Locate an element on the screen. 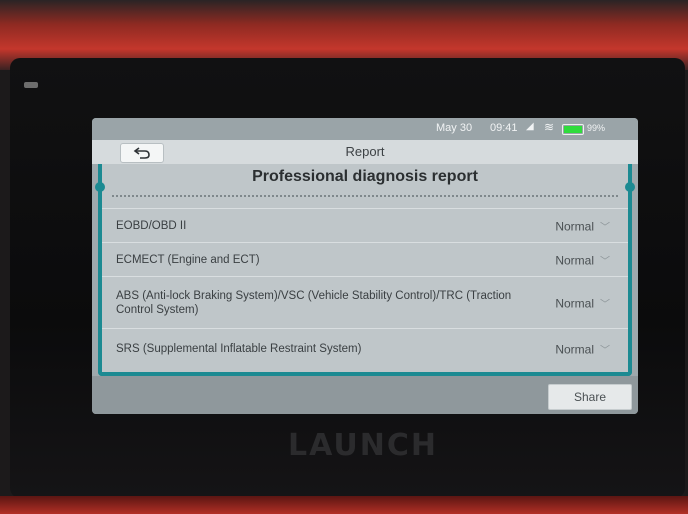 Image resolution: width=688 pixels, height=514 pixels. device-bottom-trim is located at coordinates (344, 505).